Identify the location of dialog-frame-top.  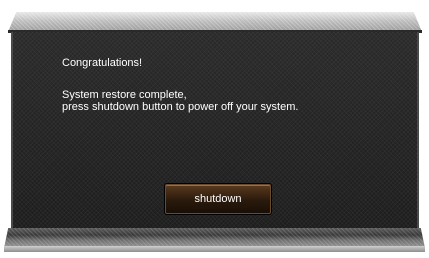
(215, 22).